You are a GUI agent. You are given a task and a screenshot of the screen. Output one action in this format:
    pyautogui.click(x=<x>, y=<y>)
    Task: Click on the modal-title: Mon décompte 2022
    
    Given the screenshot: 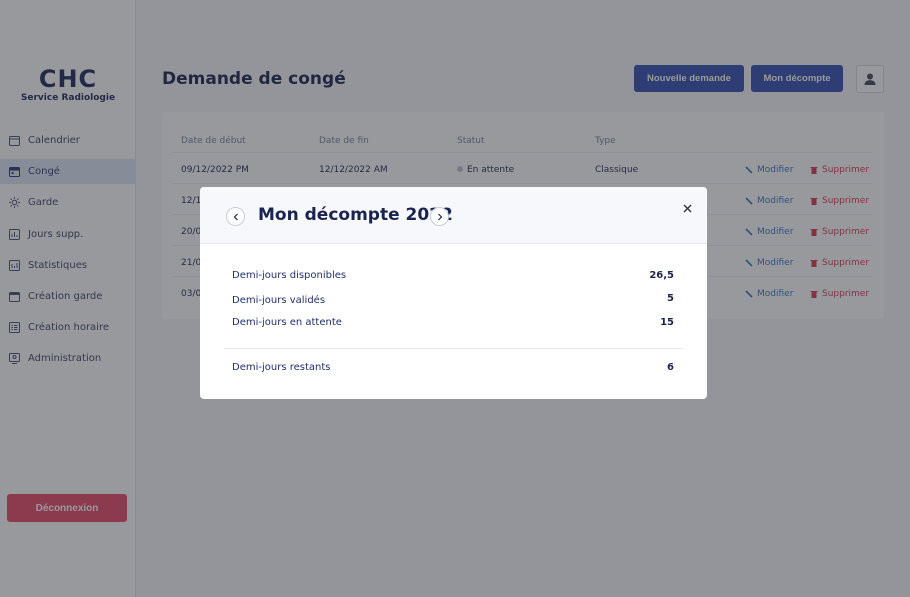 What is the action you would take?
    pyautogui.click(x=355, y=215)
    